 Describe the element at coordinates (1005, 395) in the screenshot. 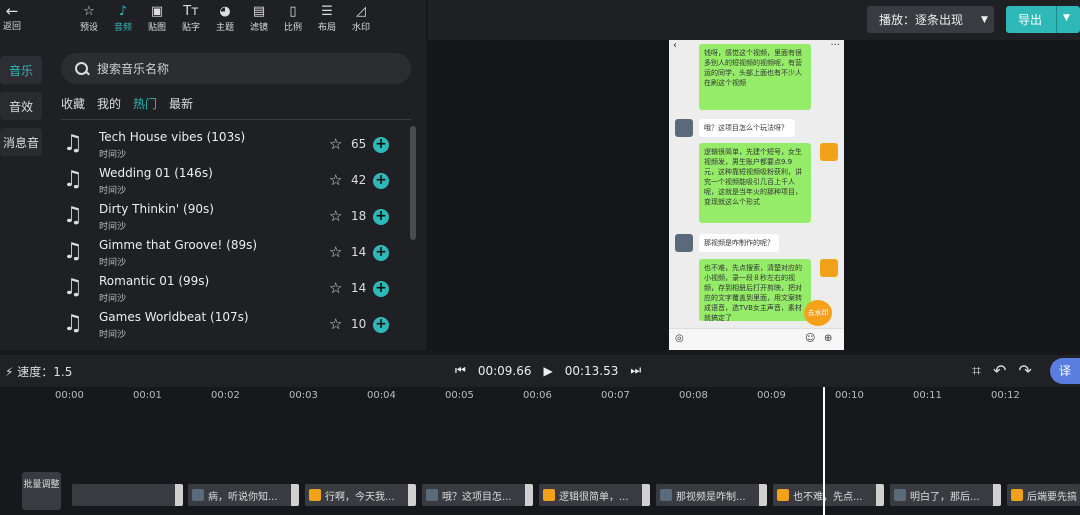

I see `ruler-tick: 00:12` at that location.